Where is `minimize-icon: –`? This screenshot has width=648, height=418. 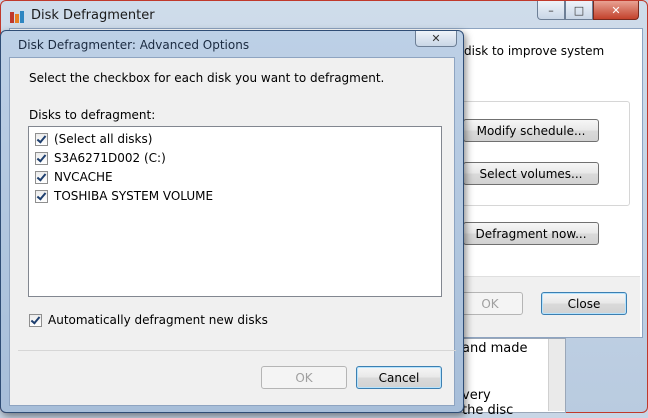 minimize-icon: – is located at coordinates (551, 10).